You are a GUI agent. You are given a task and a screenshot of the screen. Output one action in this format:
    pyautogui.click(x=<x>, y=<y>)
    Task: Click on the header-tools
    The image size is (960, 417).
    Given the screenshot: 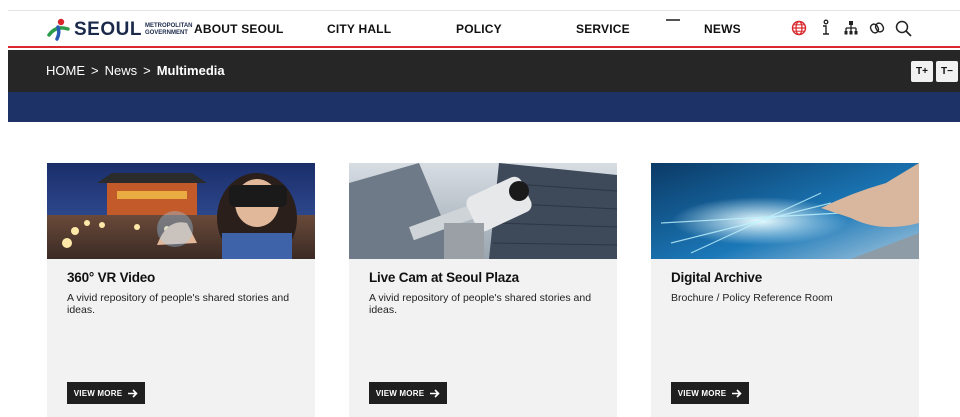 What is the action you would take?
    pyautogui.click(x=851, y=28)
    